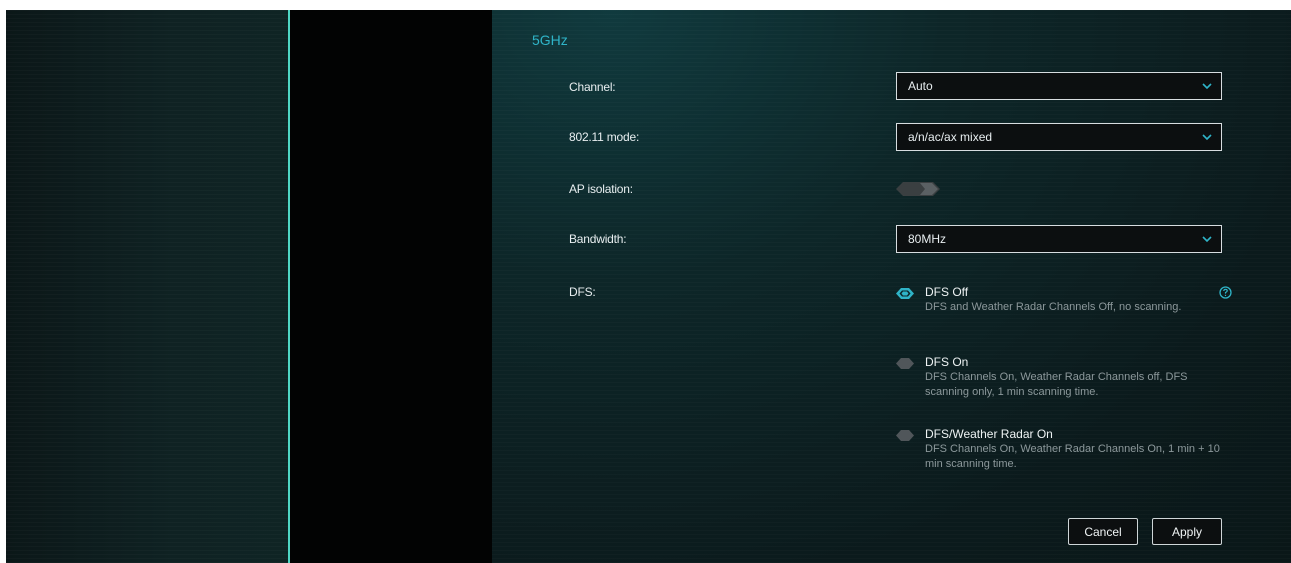  What do you see at coordinates (947, 362) in the screenshot?
I see `dfs-option-title: DFS On` at bounding box center [947, 362].